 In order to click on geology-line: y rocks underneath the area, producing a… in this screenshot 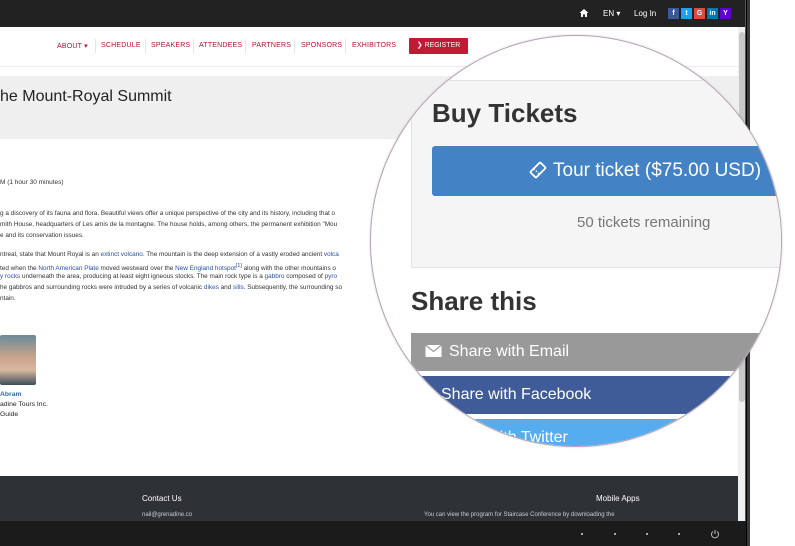, I will do `click(200, 277)`.